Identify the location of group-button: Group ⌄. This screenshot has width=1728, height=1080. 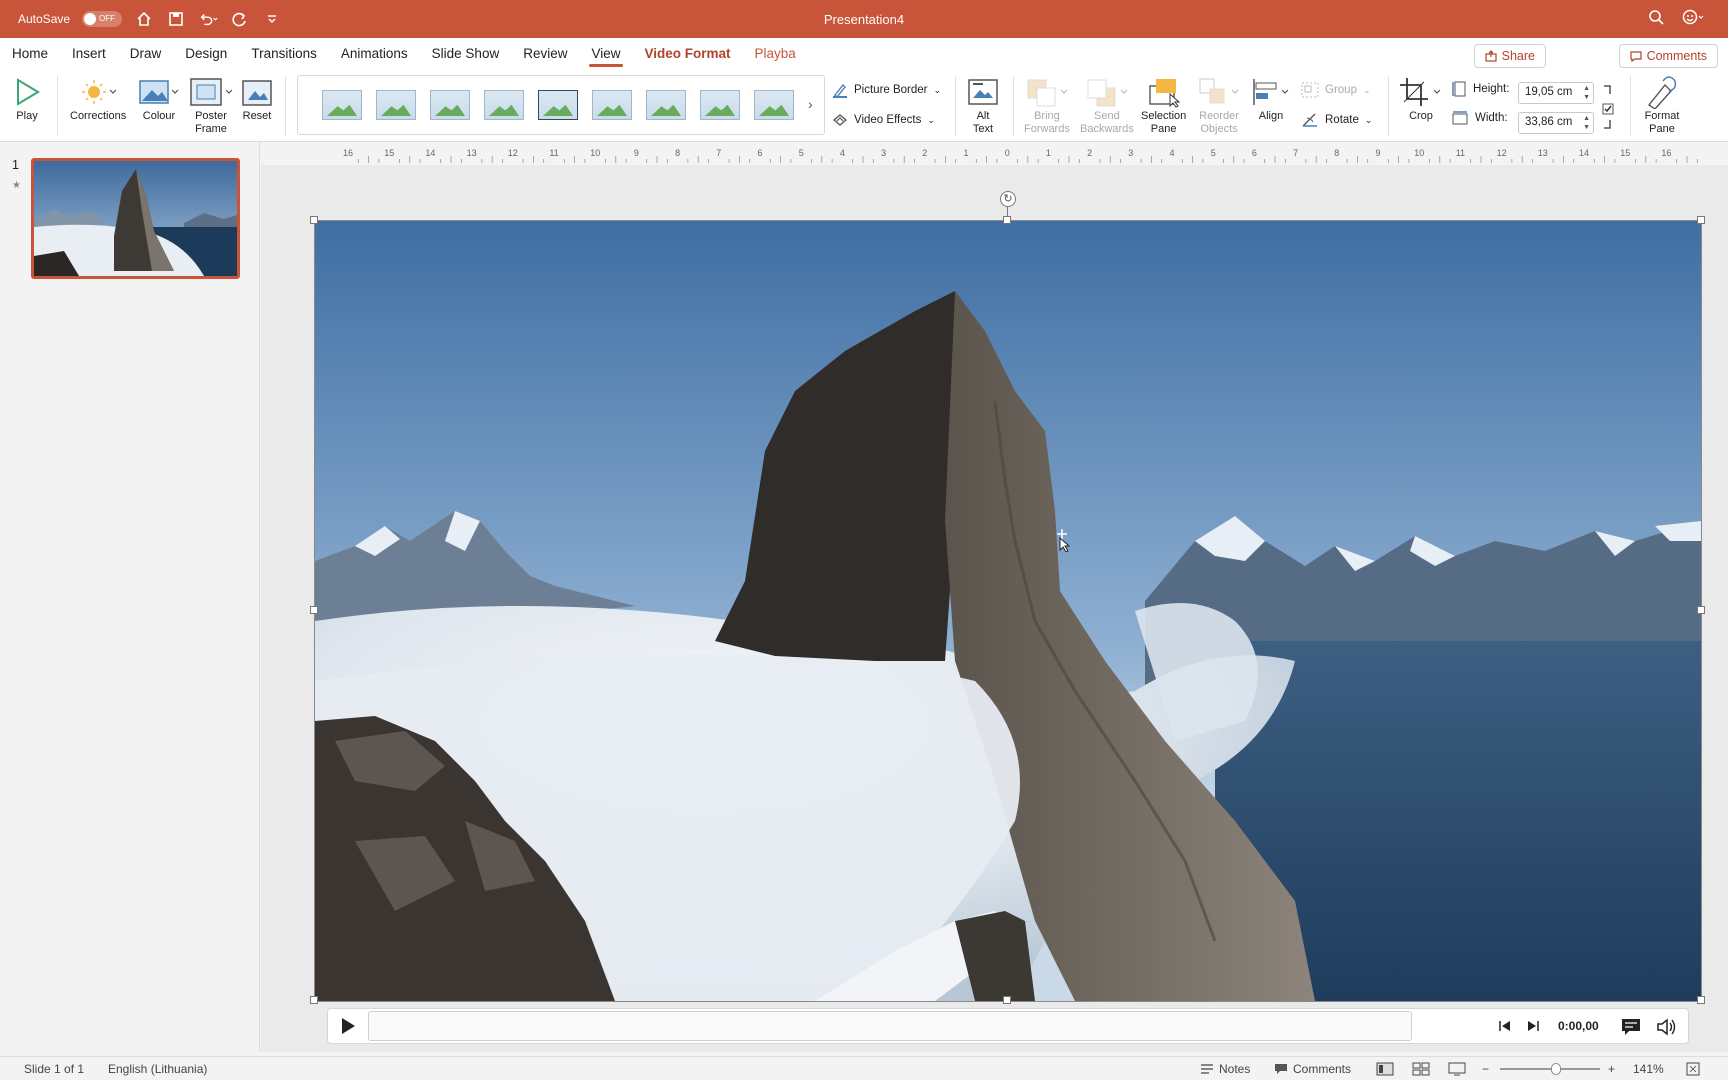
(1336, 90).